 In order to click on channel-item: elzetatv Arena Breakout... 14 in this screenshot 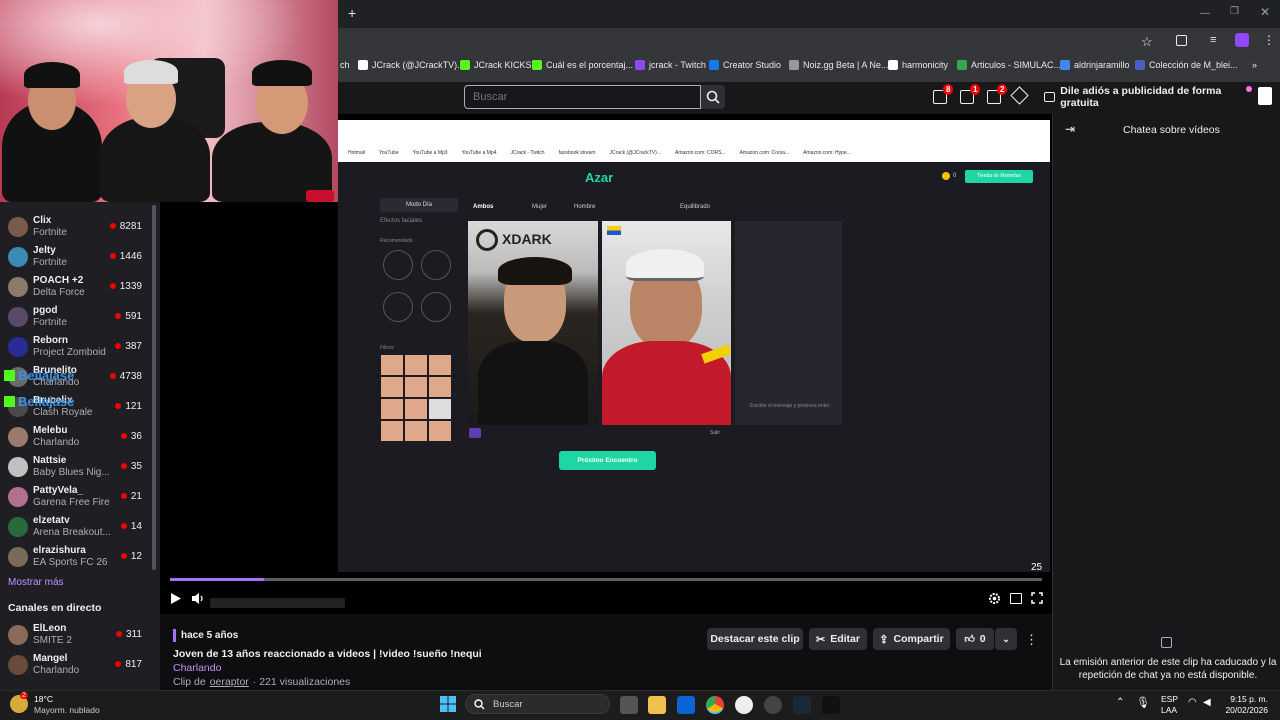, I will do `click(75, 527)`.